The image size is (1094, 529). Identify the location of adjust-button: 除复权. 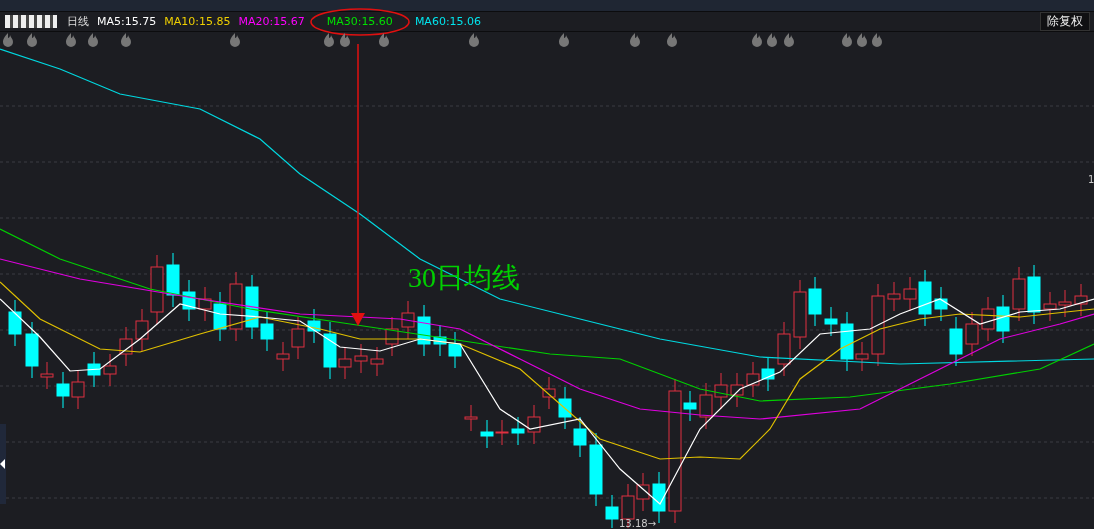
(1065, 21).